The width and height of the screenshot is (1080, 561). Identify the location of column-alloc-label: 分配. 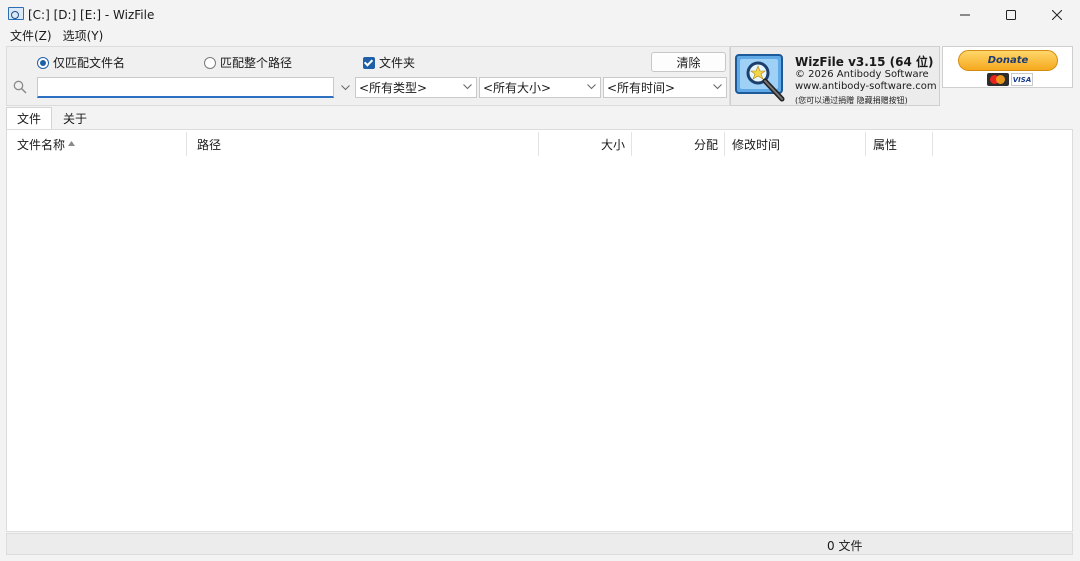
(705, 144).